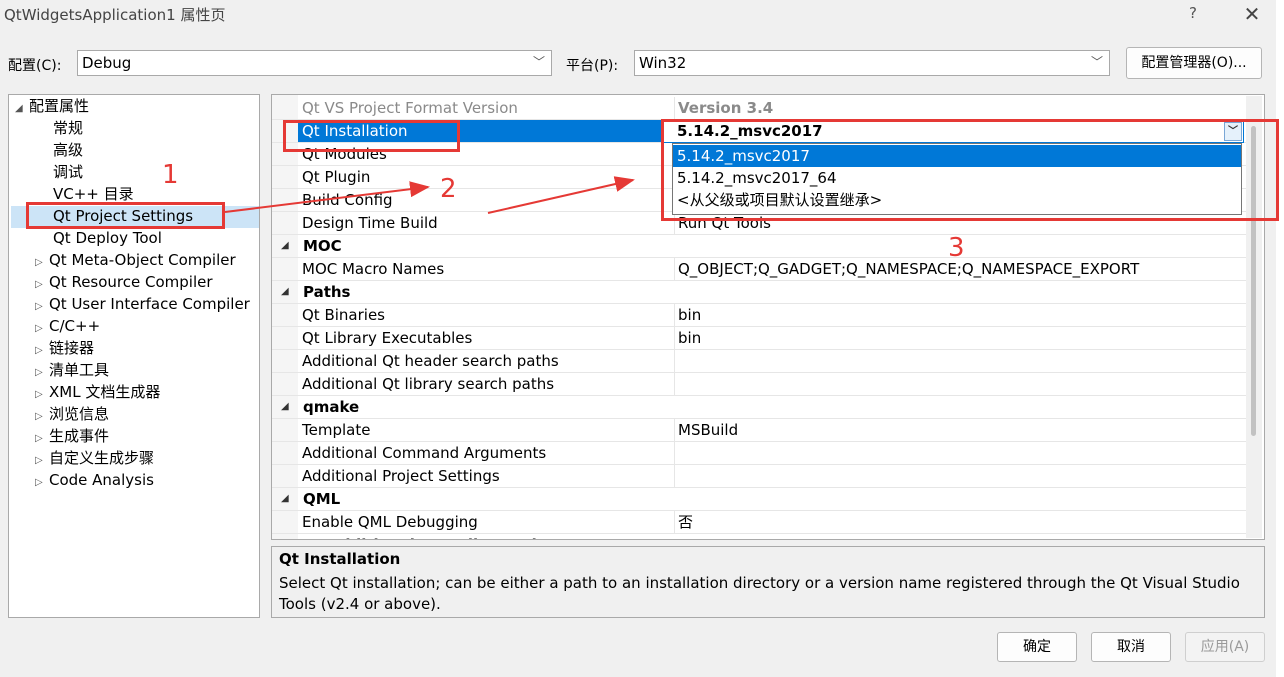 The height and width of the screenshot is (677, 1284). I want to click on annotation-arrows, so click(429, 195).